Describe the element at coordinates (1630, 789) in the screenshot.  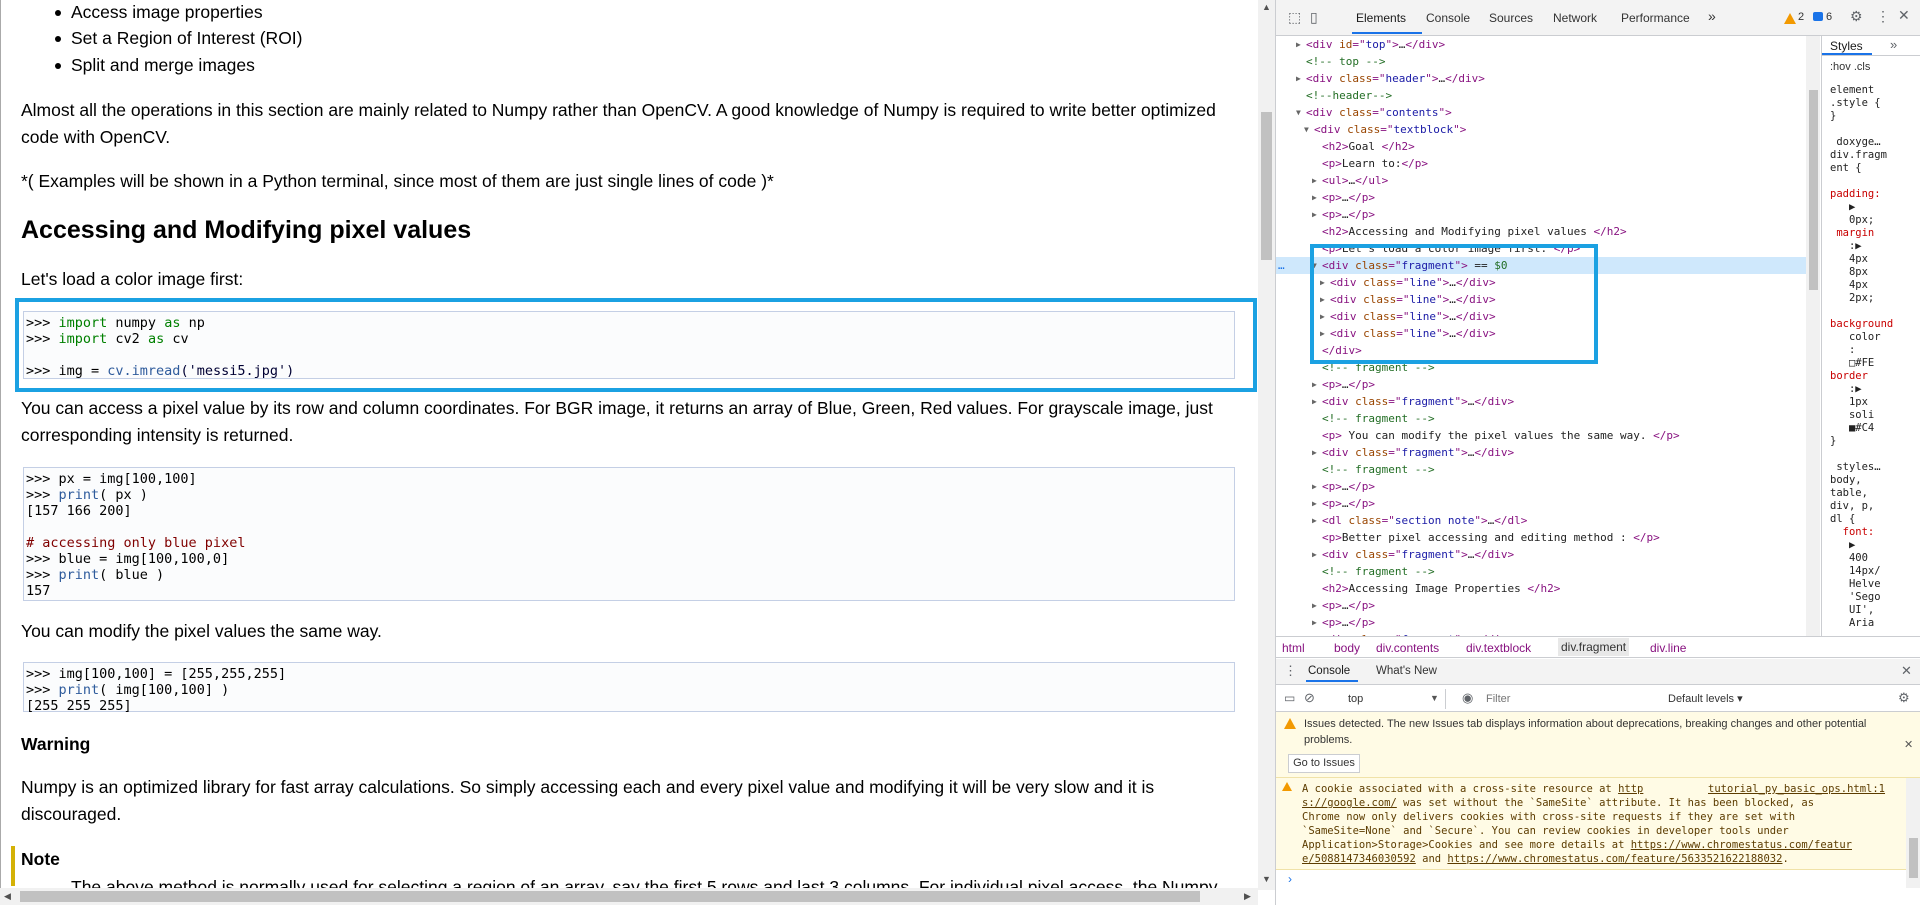
I see `cookie-link: http` at that location.